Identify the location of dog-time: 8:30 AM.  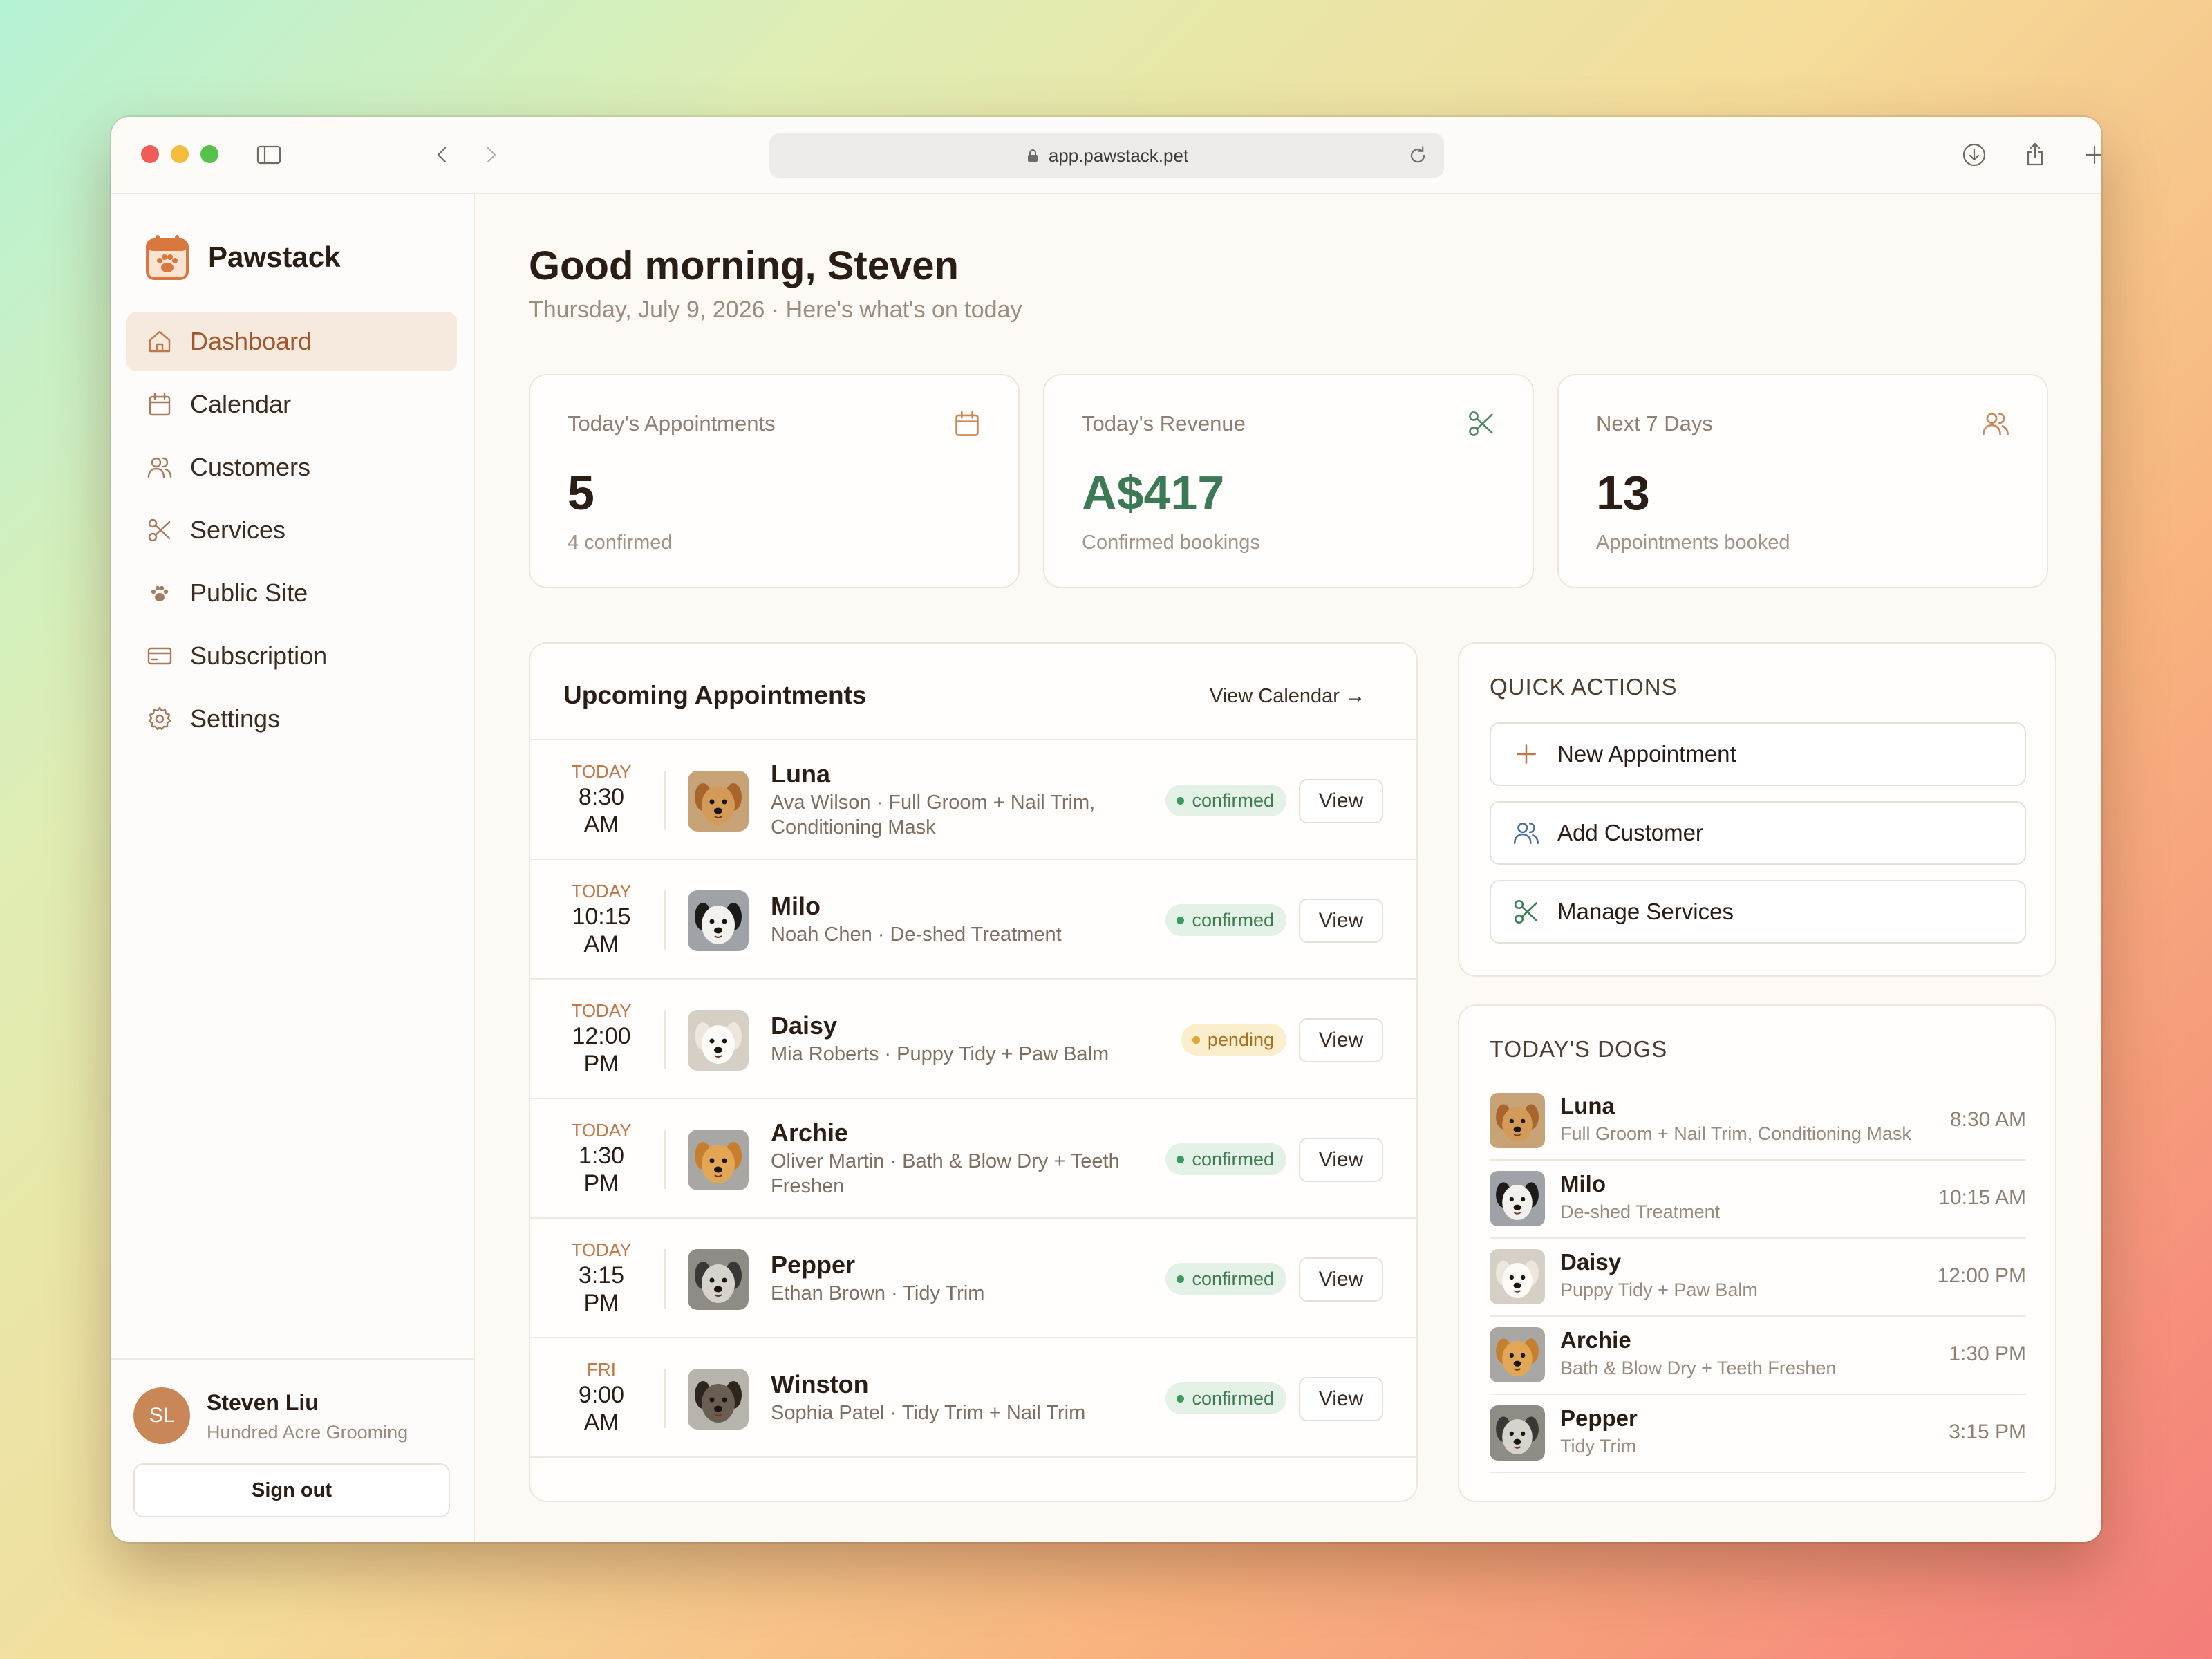
(1988, 1119).